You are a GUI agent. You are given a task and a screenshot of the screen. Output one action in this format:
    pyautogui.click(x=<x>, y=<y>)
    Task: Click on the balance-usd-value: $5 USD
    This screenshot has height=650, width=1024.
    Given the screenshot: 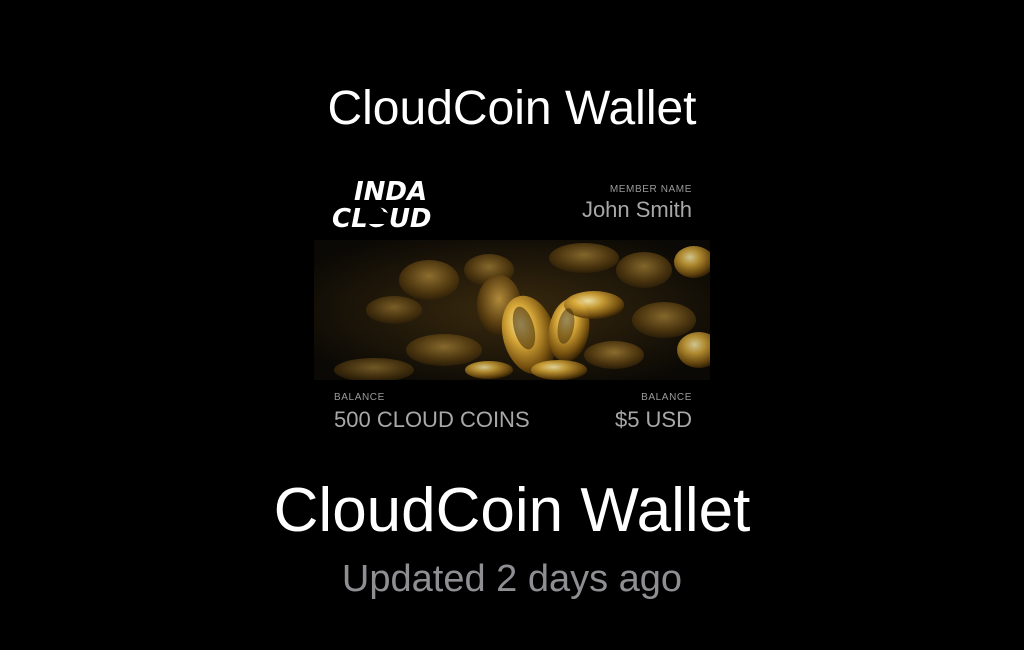 What is the action you would take?
    pyautogui.click(x=653, y=419)
    